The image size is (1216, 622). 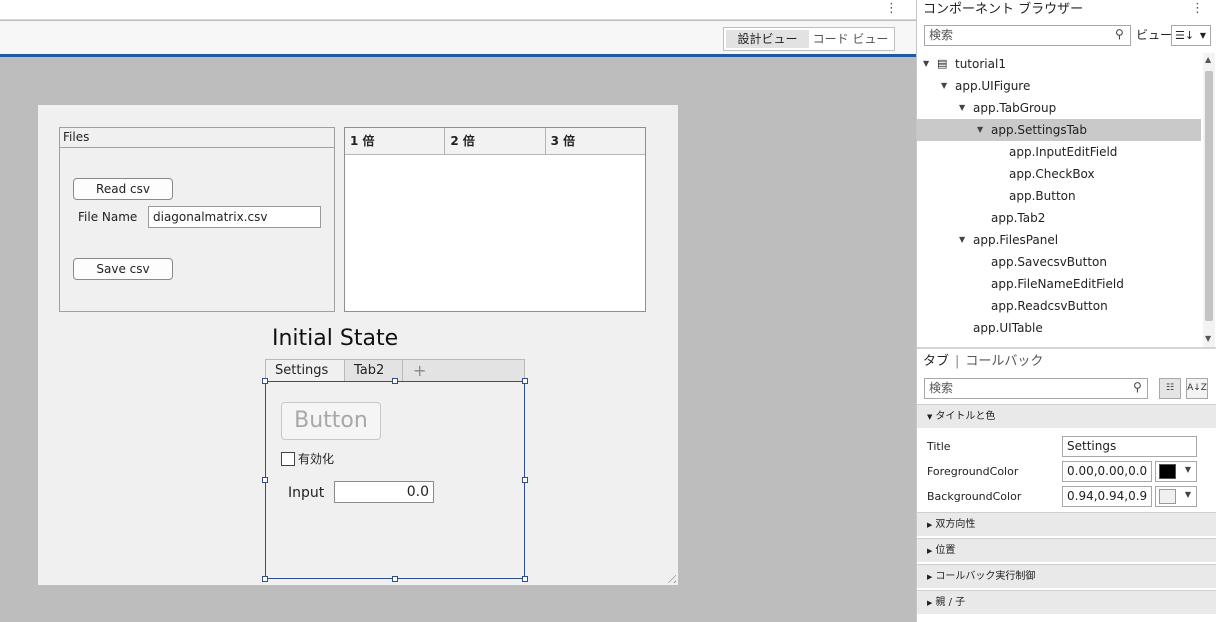 I want to click on save-csv-button: Save csv, so click(x=123, y=269).